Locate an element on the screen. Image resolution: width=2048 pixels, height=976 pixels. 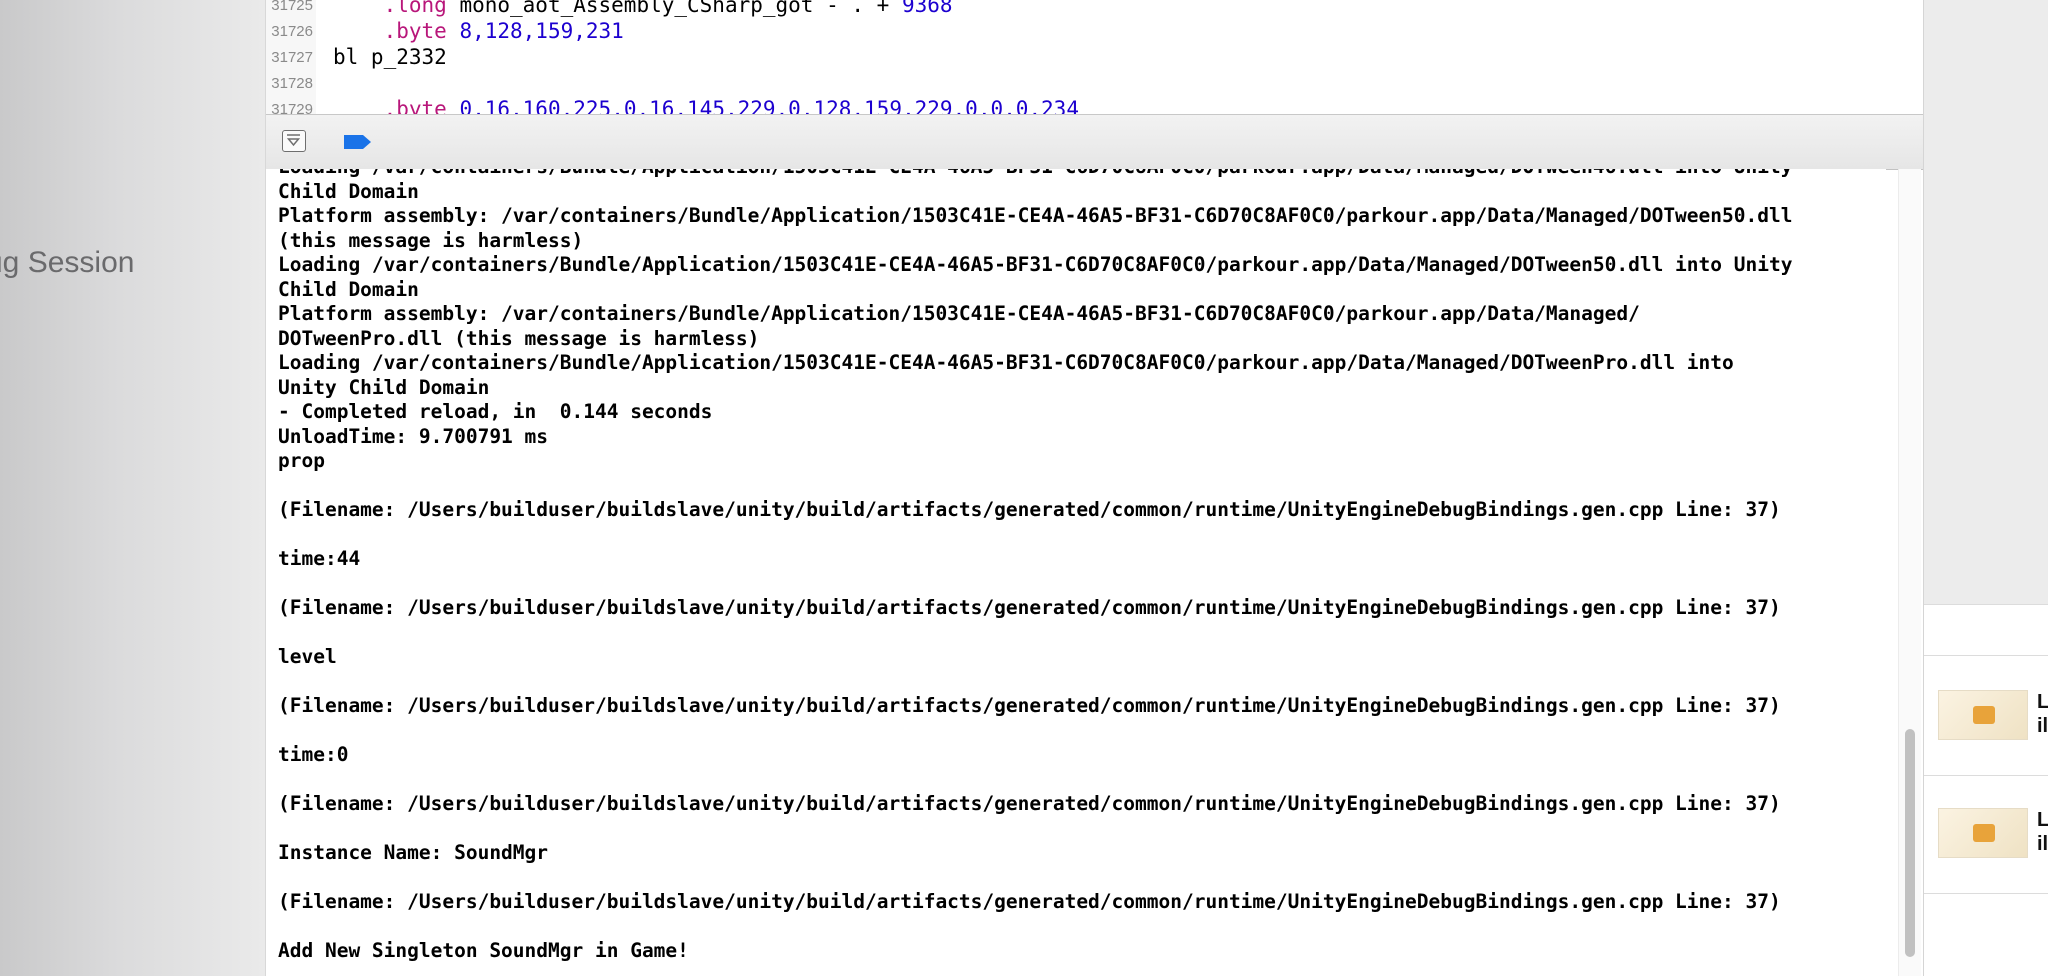
console-line: time:0 is located at coordinates (313, 754).